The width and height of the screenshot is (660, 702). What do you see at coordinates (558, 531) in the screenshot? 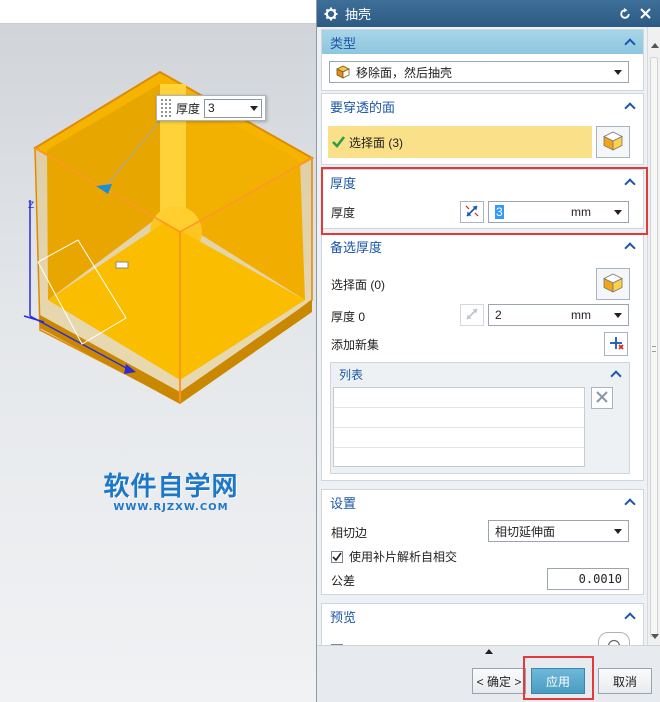
I see `tangent-edge-dropdown: 相切延伸面` at bounding box center [558, 531].